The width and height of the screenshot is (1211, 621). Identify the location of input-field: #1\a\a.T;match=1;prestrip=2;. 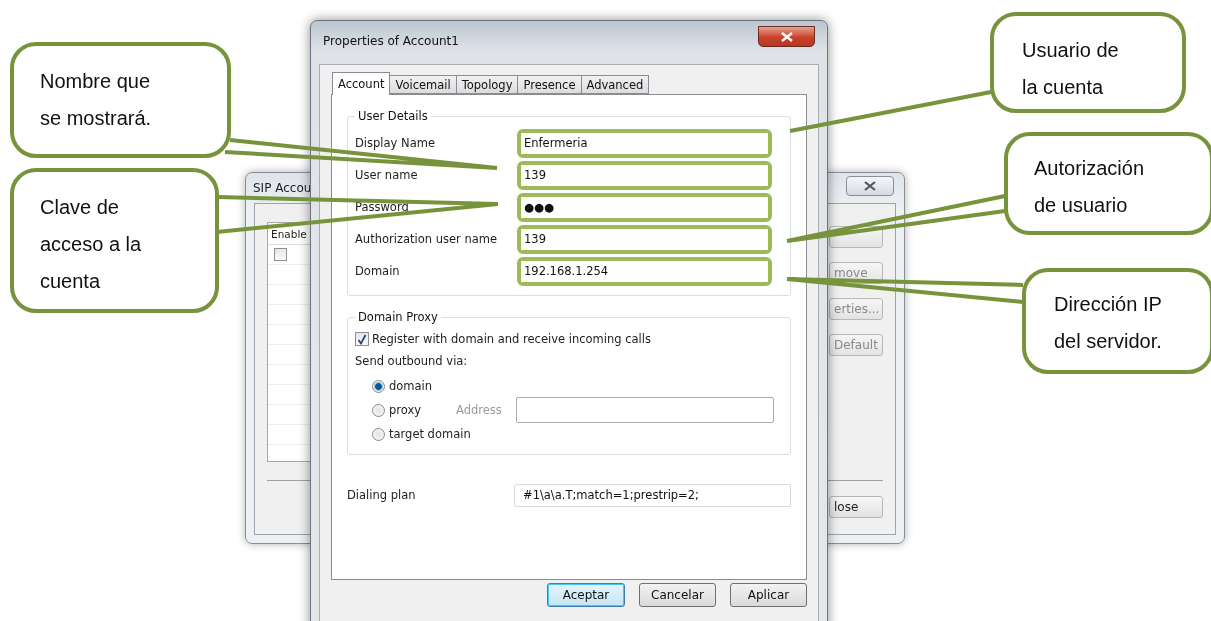
(652, 495).